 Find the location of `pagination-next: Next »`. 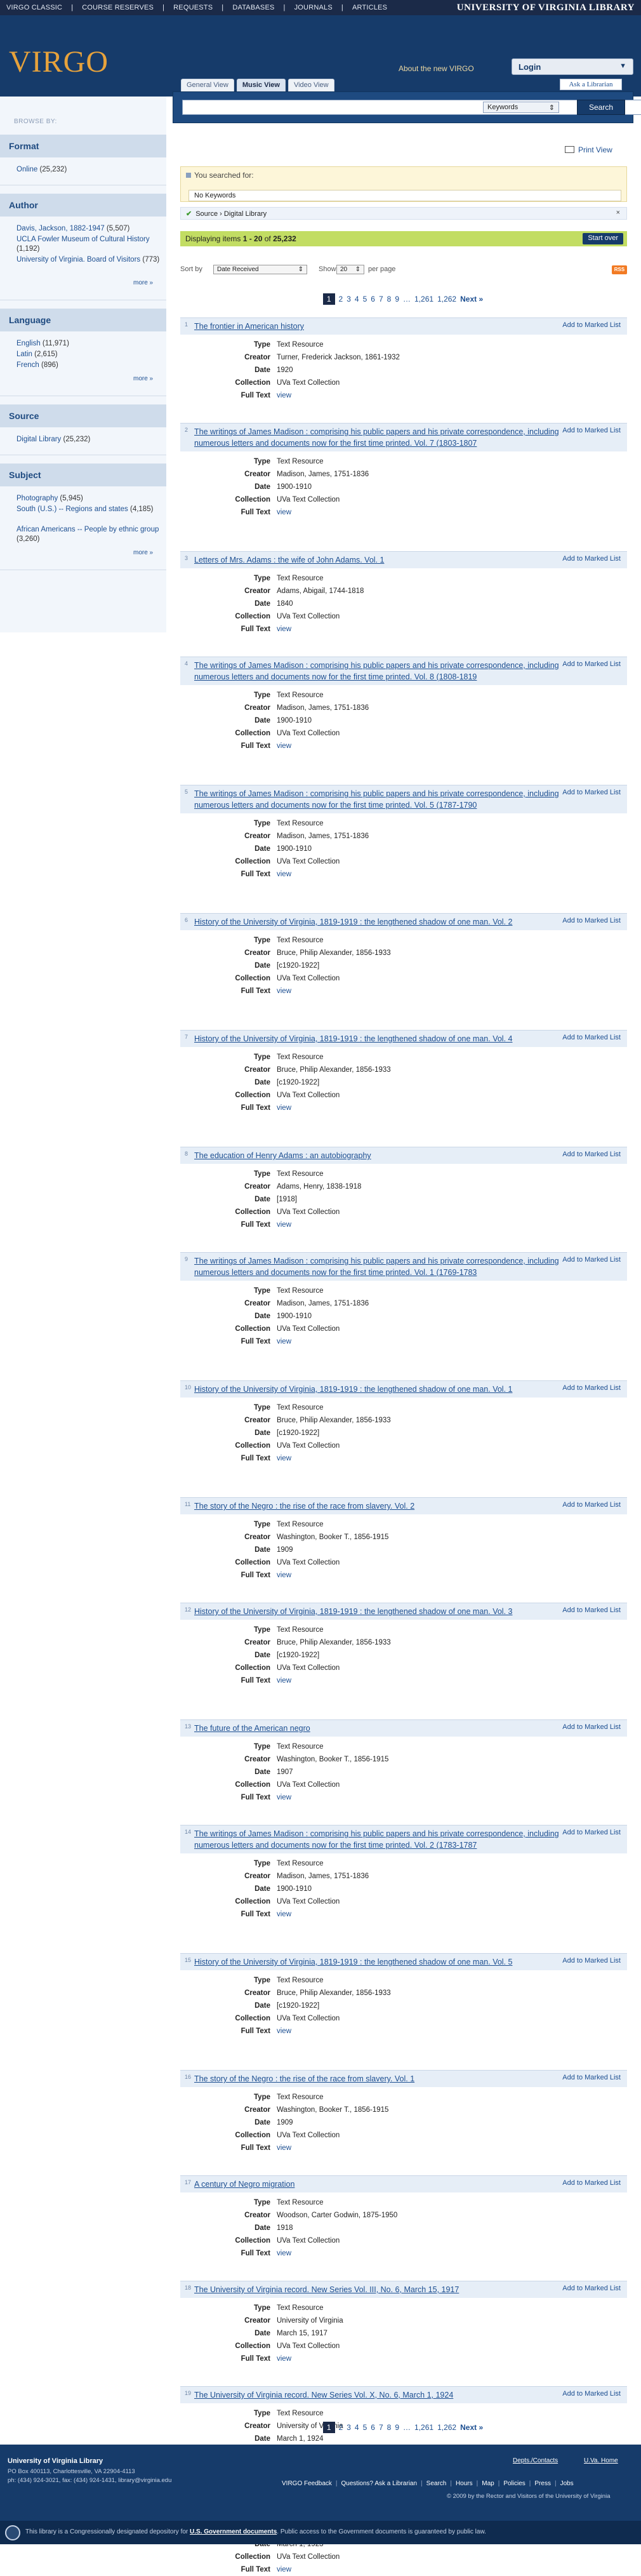

pagination-next: Next » is located at coordinates (472, 299).